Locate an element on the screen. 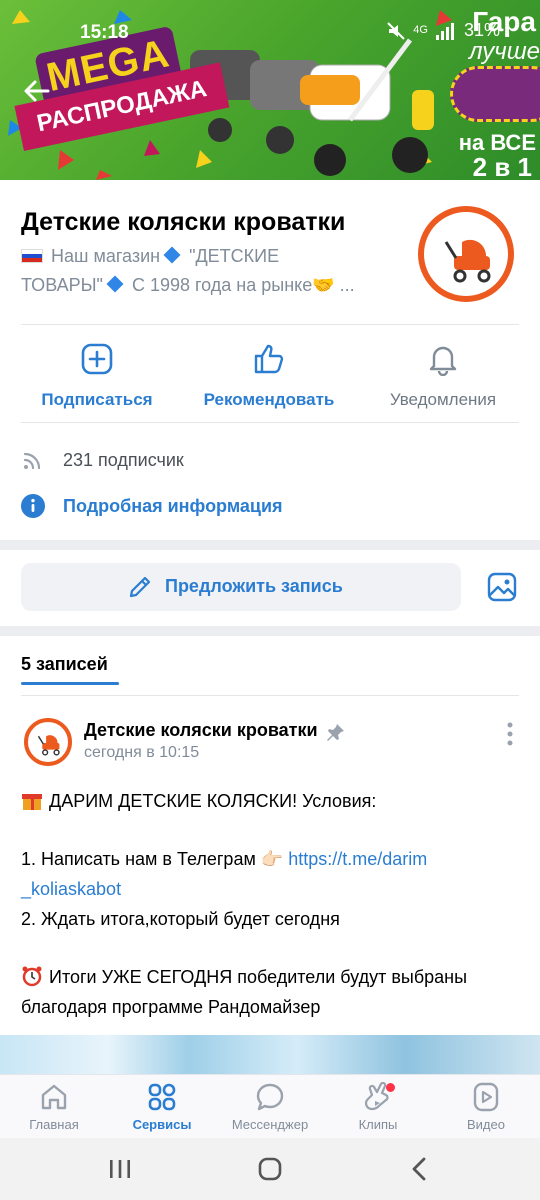 This screenshot has width=540, height=1200. gift-icon is located at coordinates (32, 802).